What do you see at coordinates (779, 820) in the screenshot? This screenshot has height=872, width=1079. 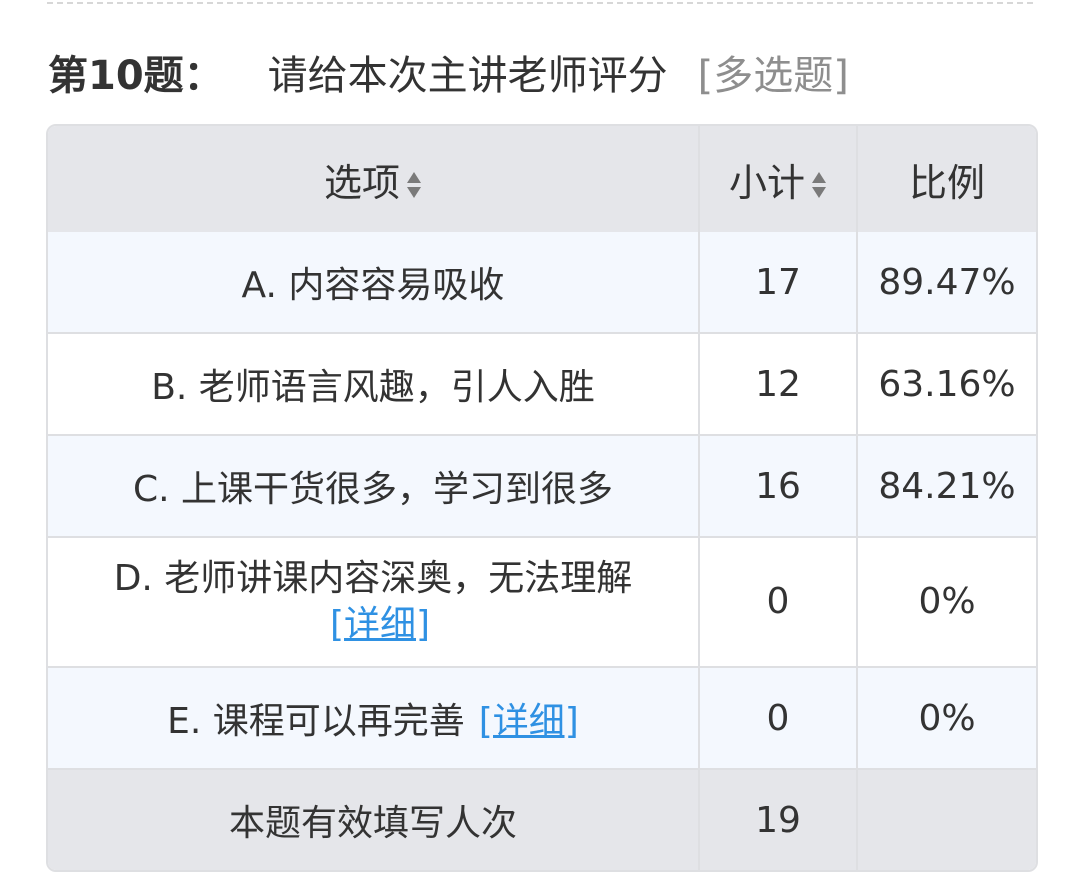 I see `footer-count: 19` at bounding box center [779, 820].